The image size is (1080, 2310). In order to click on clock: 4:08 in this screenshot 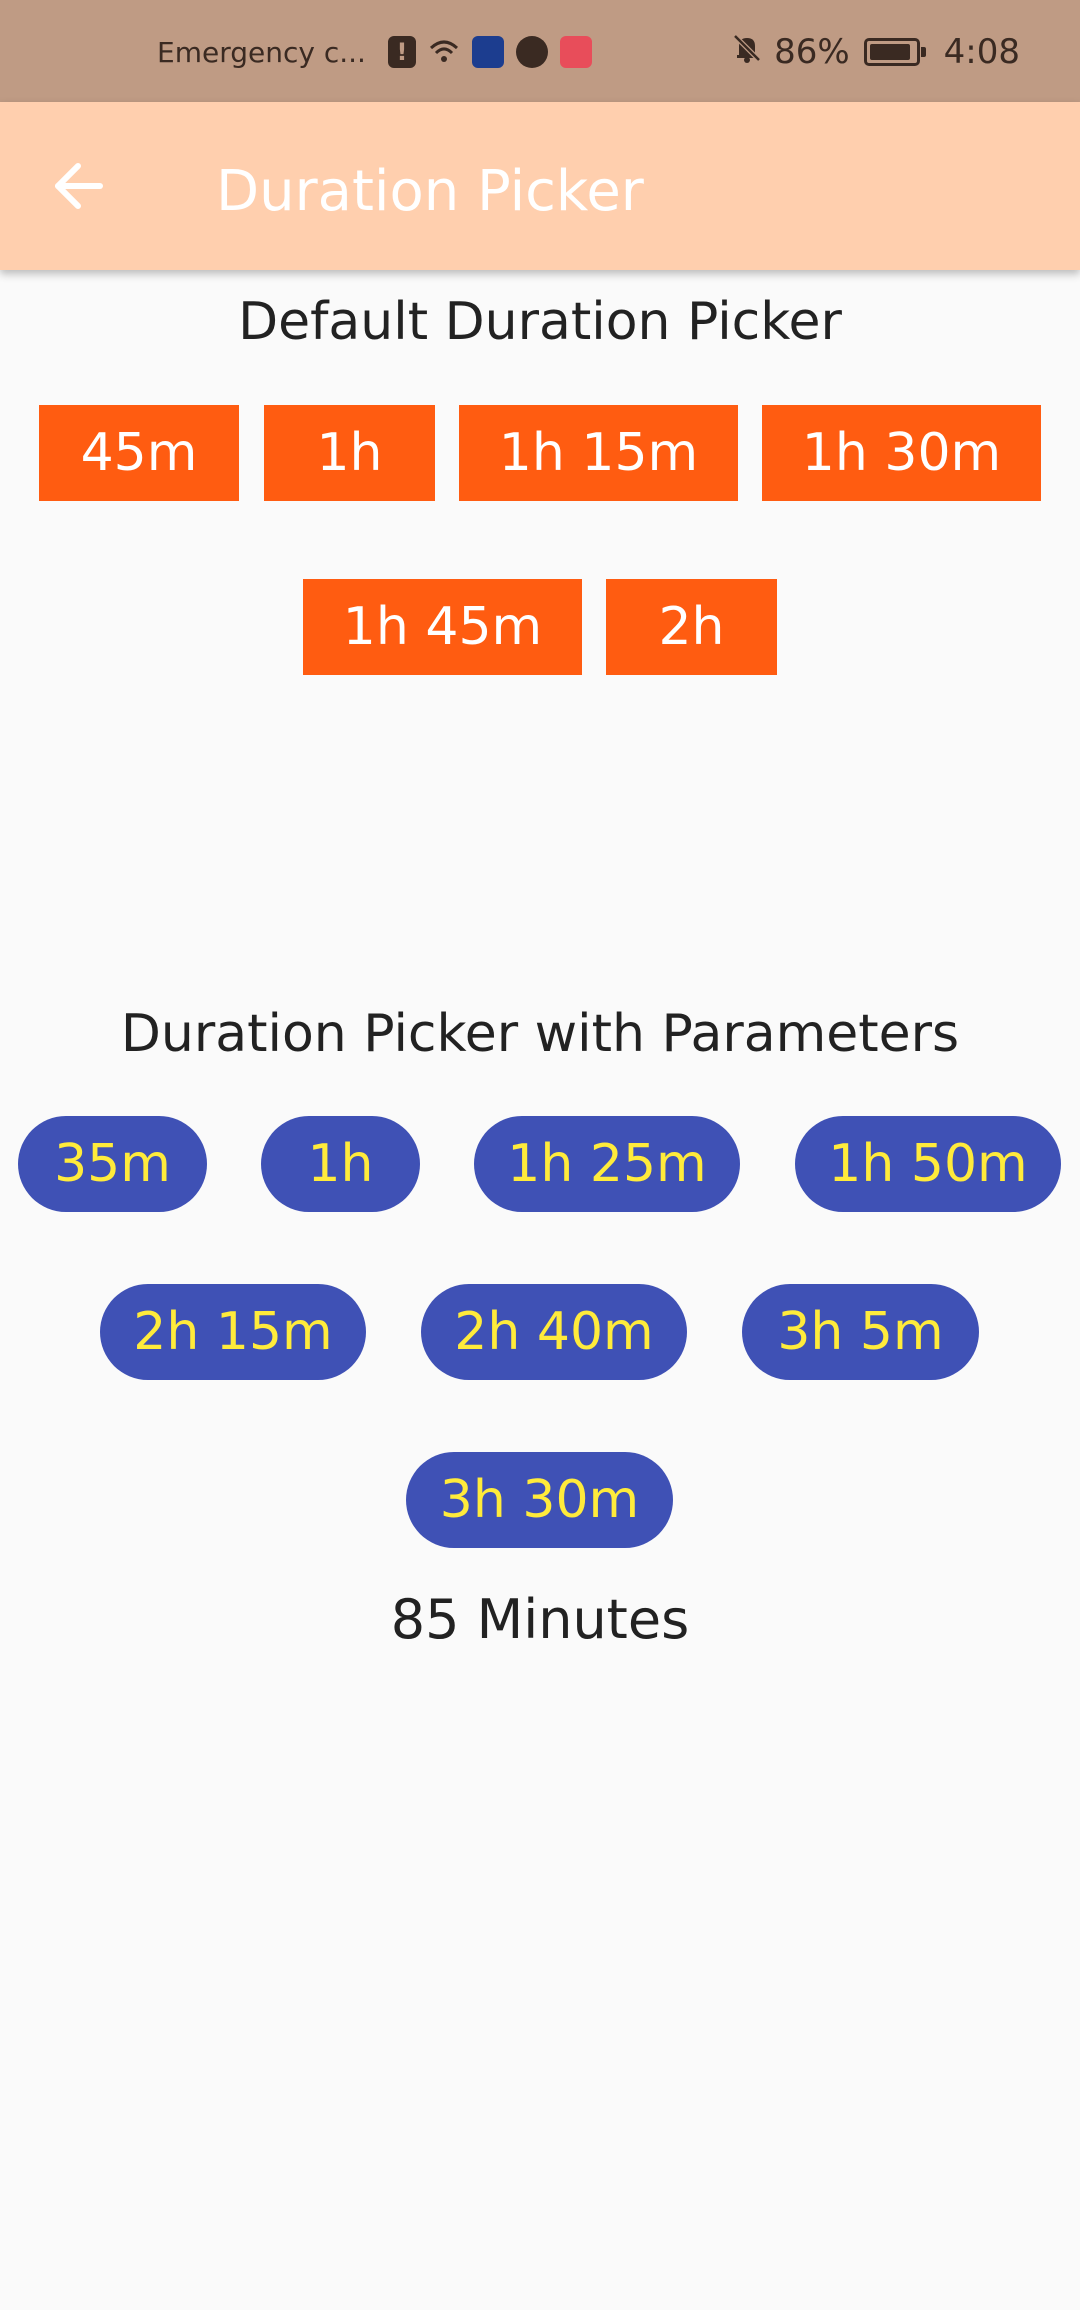, I will do `click(981, 52)`.